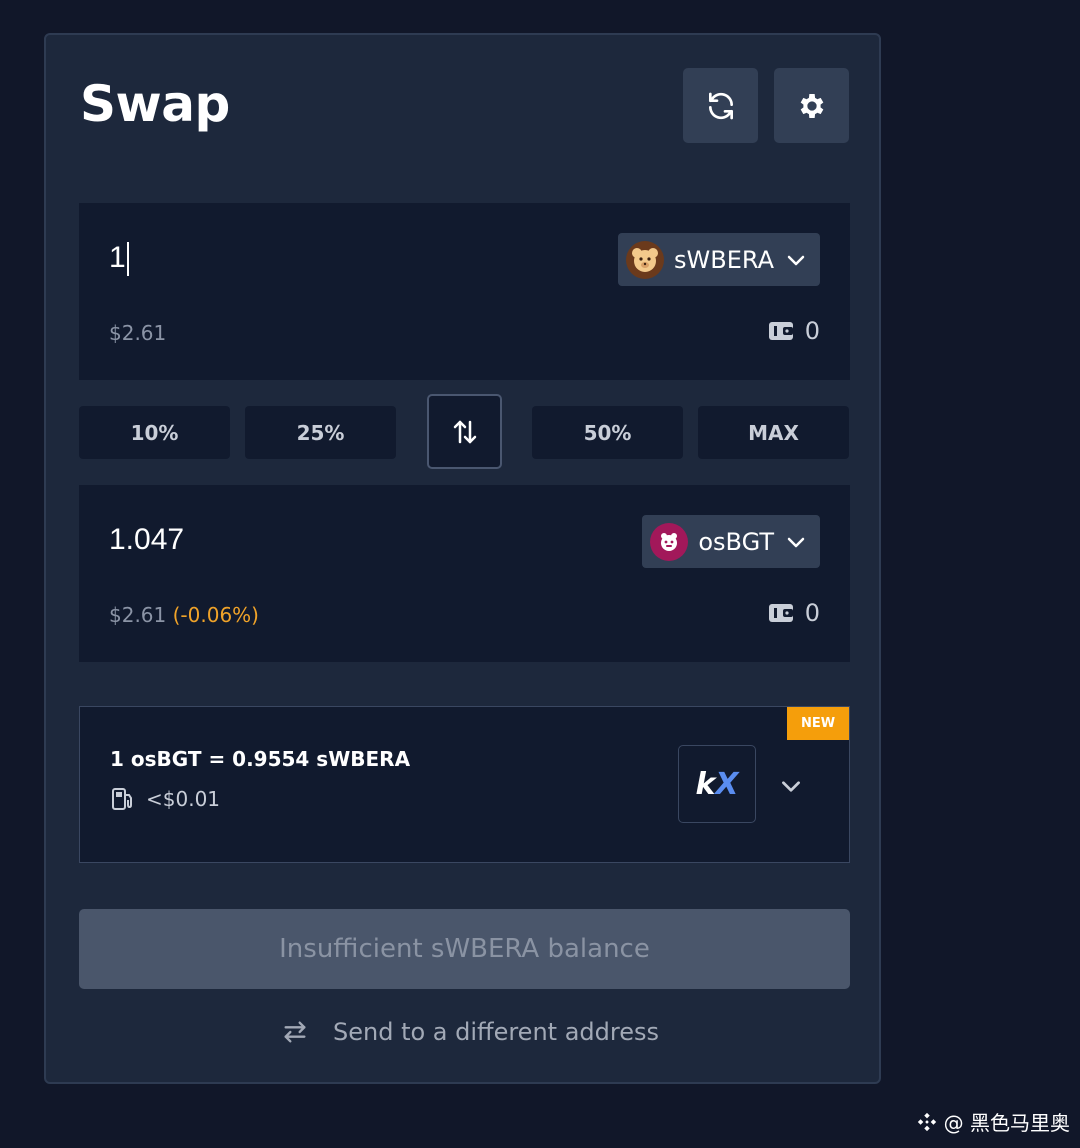  I want to click on to-usd-value: $2.61 (-0.06%), so click(184, 615).